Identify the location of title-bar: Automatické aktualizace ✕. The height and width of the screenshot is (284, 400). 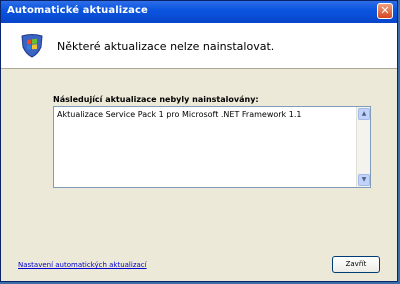
(199, 12).